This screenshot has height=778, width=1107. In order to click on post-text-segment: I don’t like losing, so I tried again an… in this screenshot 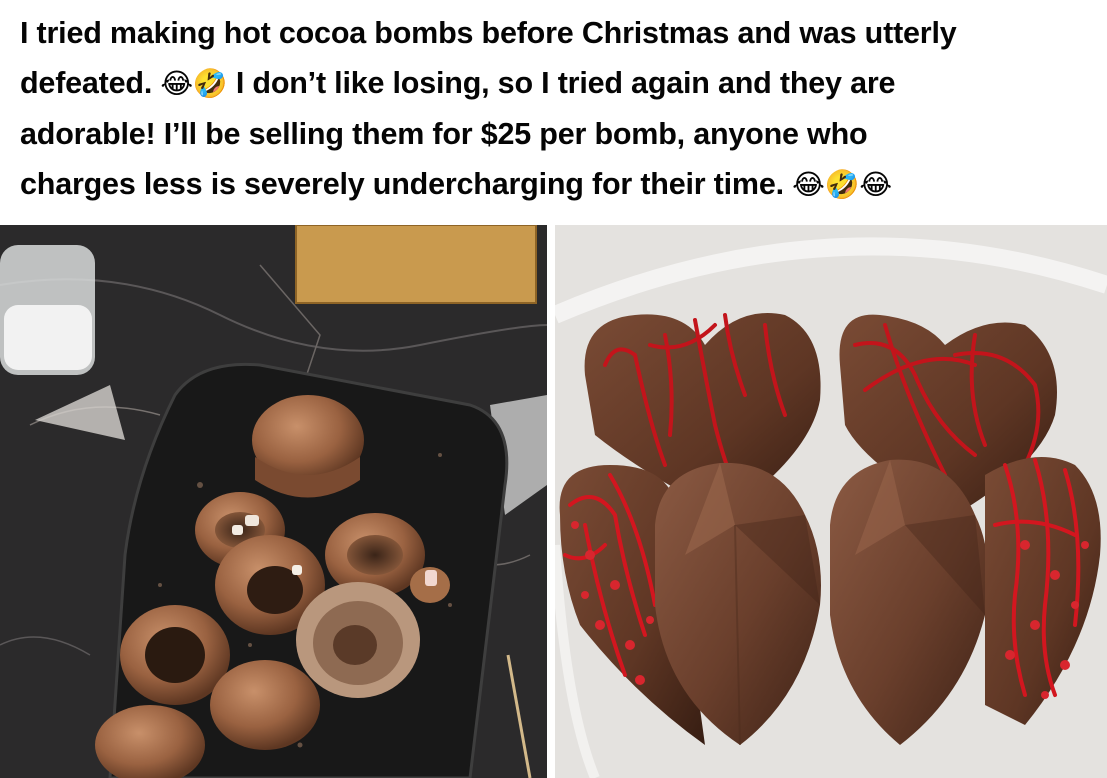, I will do `click(561, 83)`.